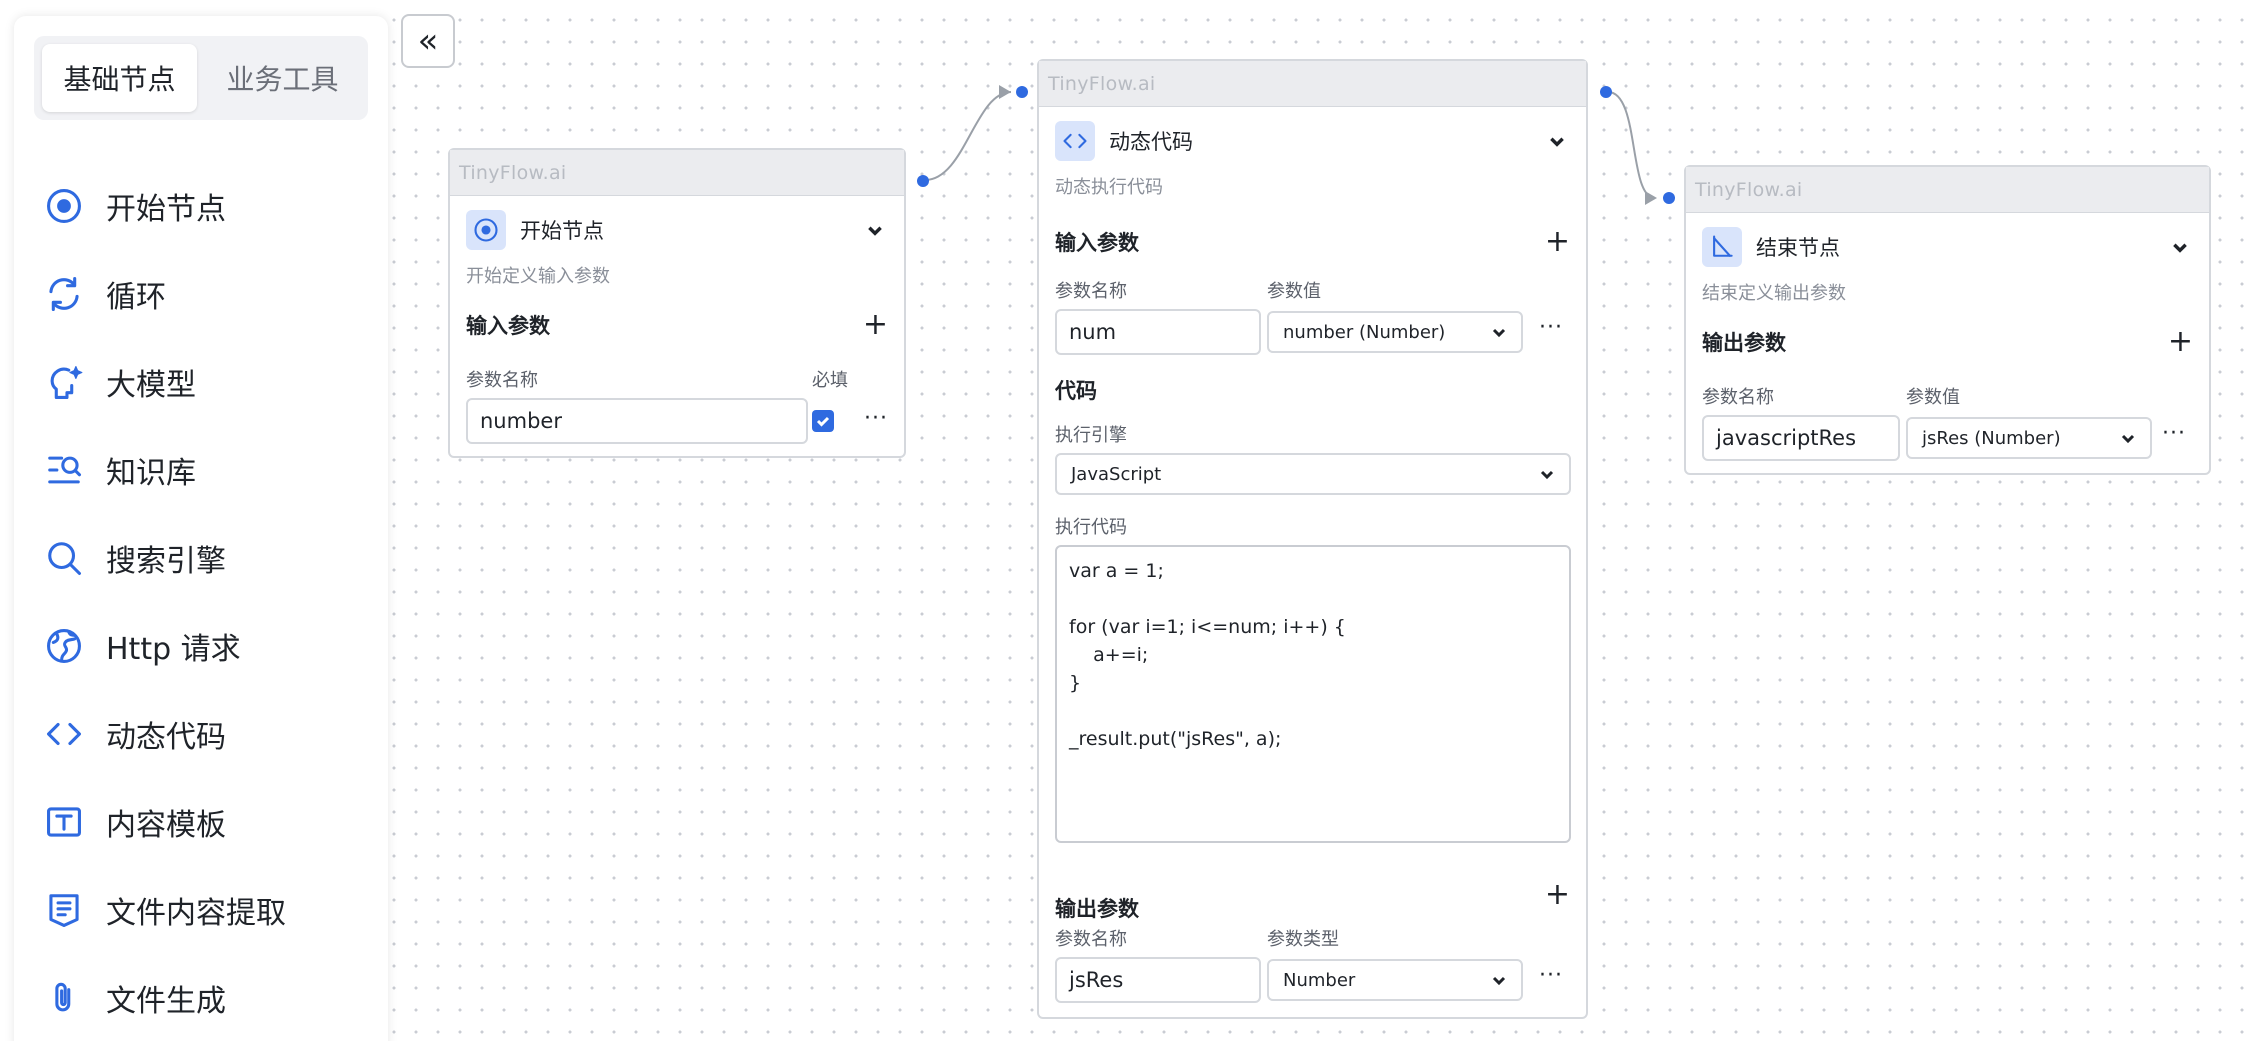 The width and height of the screenshot is (2261, 1041). I want to click on code-node-input-handle, so click(1022, 92).